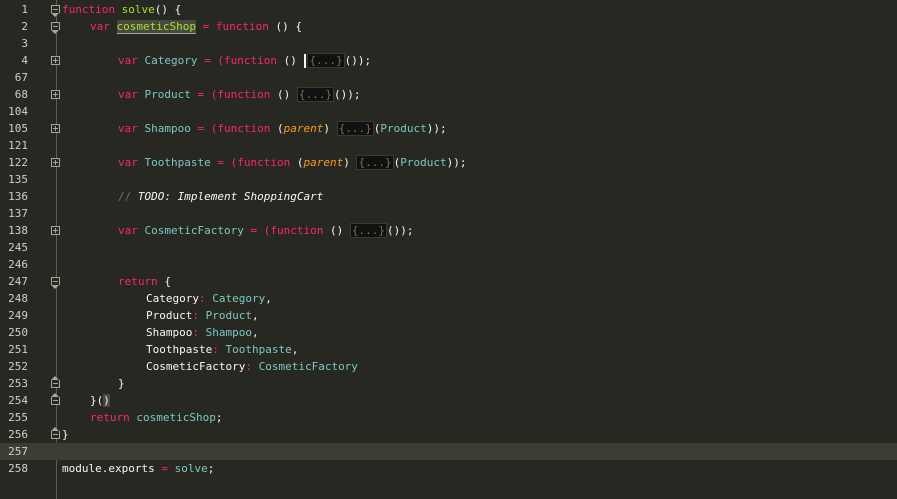 The image size is (897, 499). I want to click on punctuation: ));, so click(436, 128).